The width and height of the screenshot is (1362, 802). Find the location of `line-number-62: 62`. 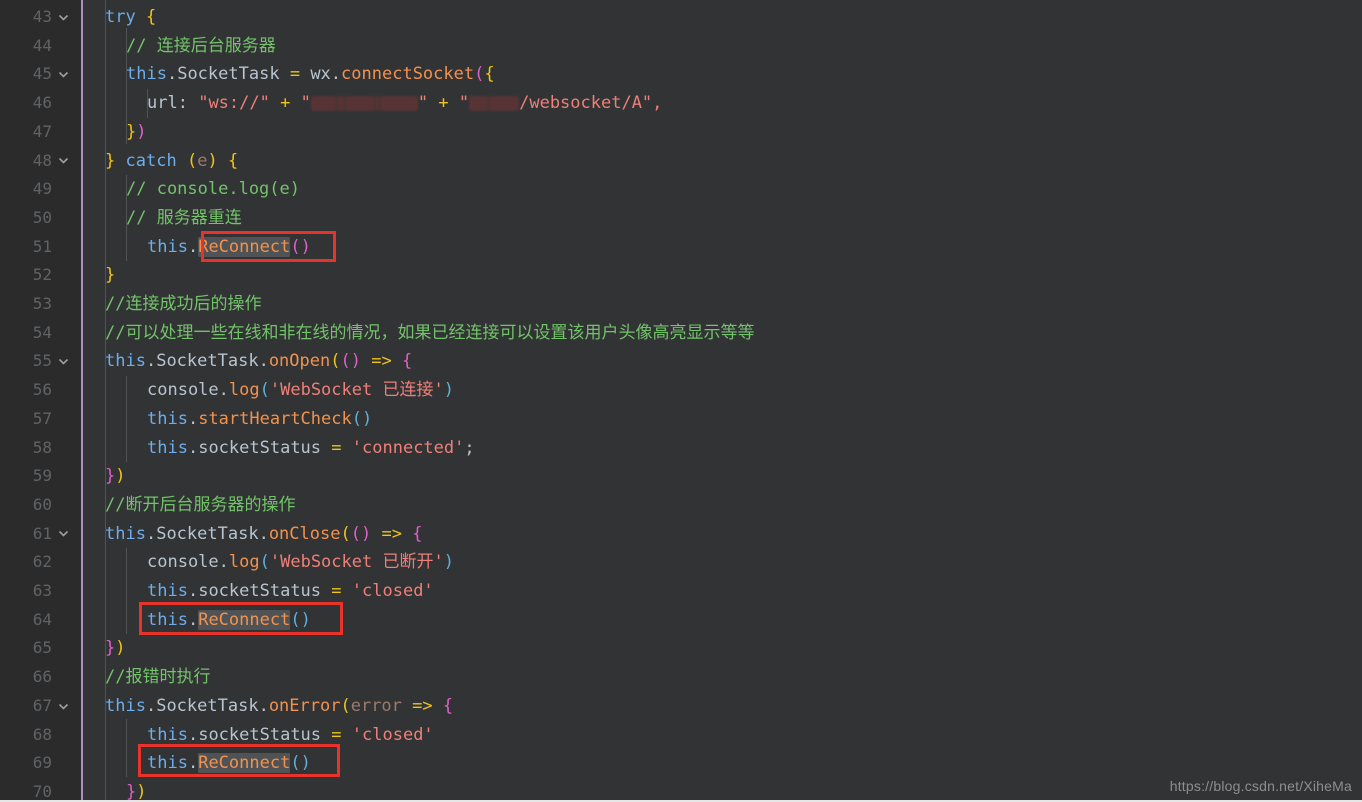

line-number-62: 62 is located at coordinates (42, 562).